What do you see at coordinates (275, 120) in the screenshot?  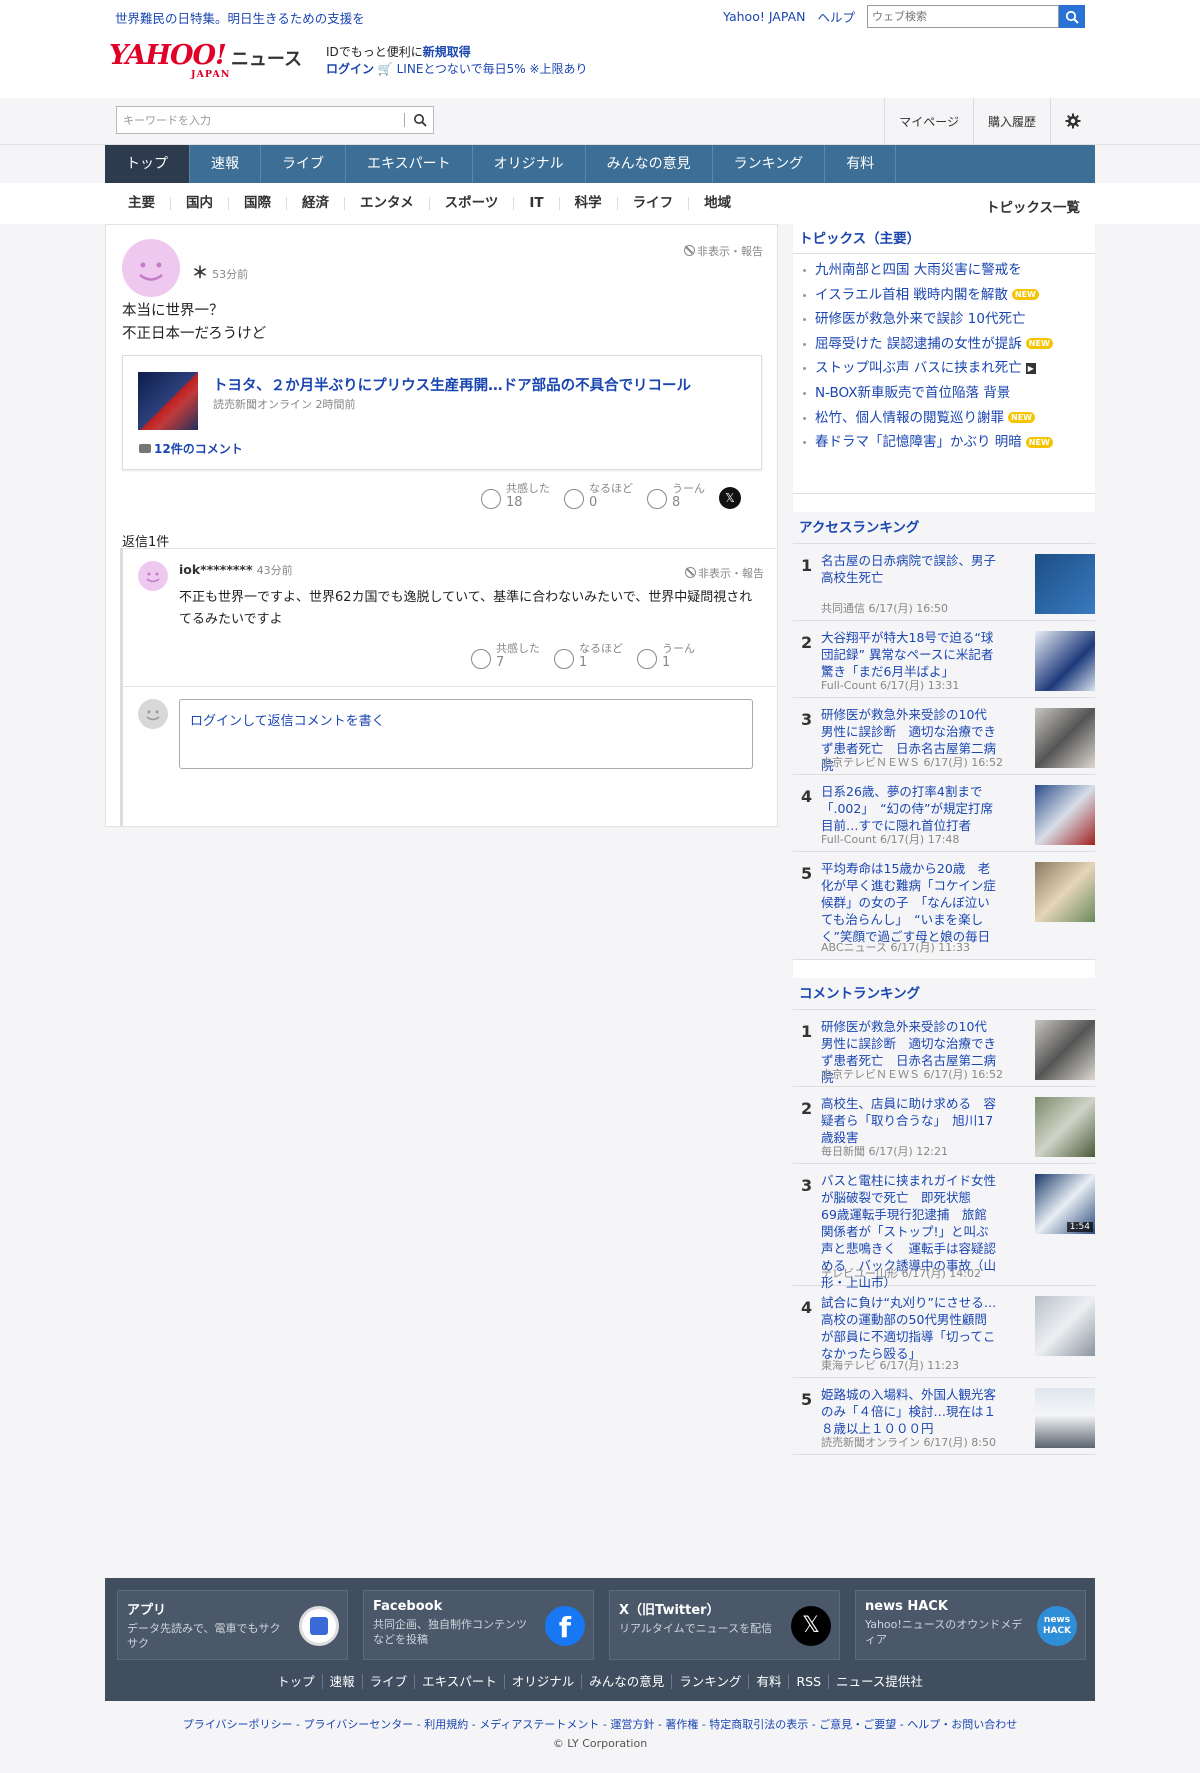 I see `keyword-search: キーワードを入力` at bounding box center [275, 120].